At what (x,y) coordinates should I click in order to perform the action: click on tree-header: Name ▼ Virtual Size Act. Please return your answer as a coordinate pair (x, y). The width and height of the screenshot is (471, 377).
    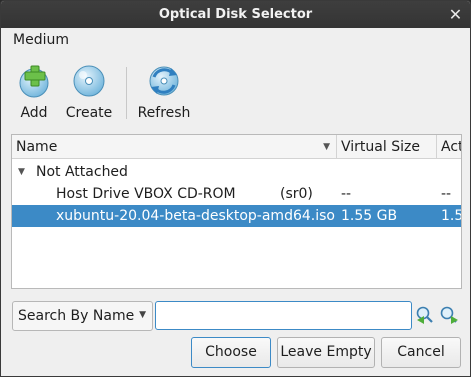
    Looking at the image, I should click on (236, 147).